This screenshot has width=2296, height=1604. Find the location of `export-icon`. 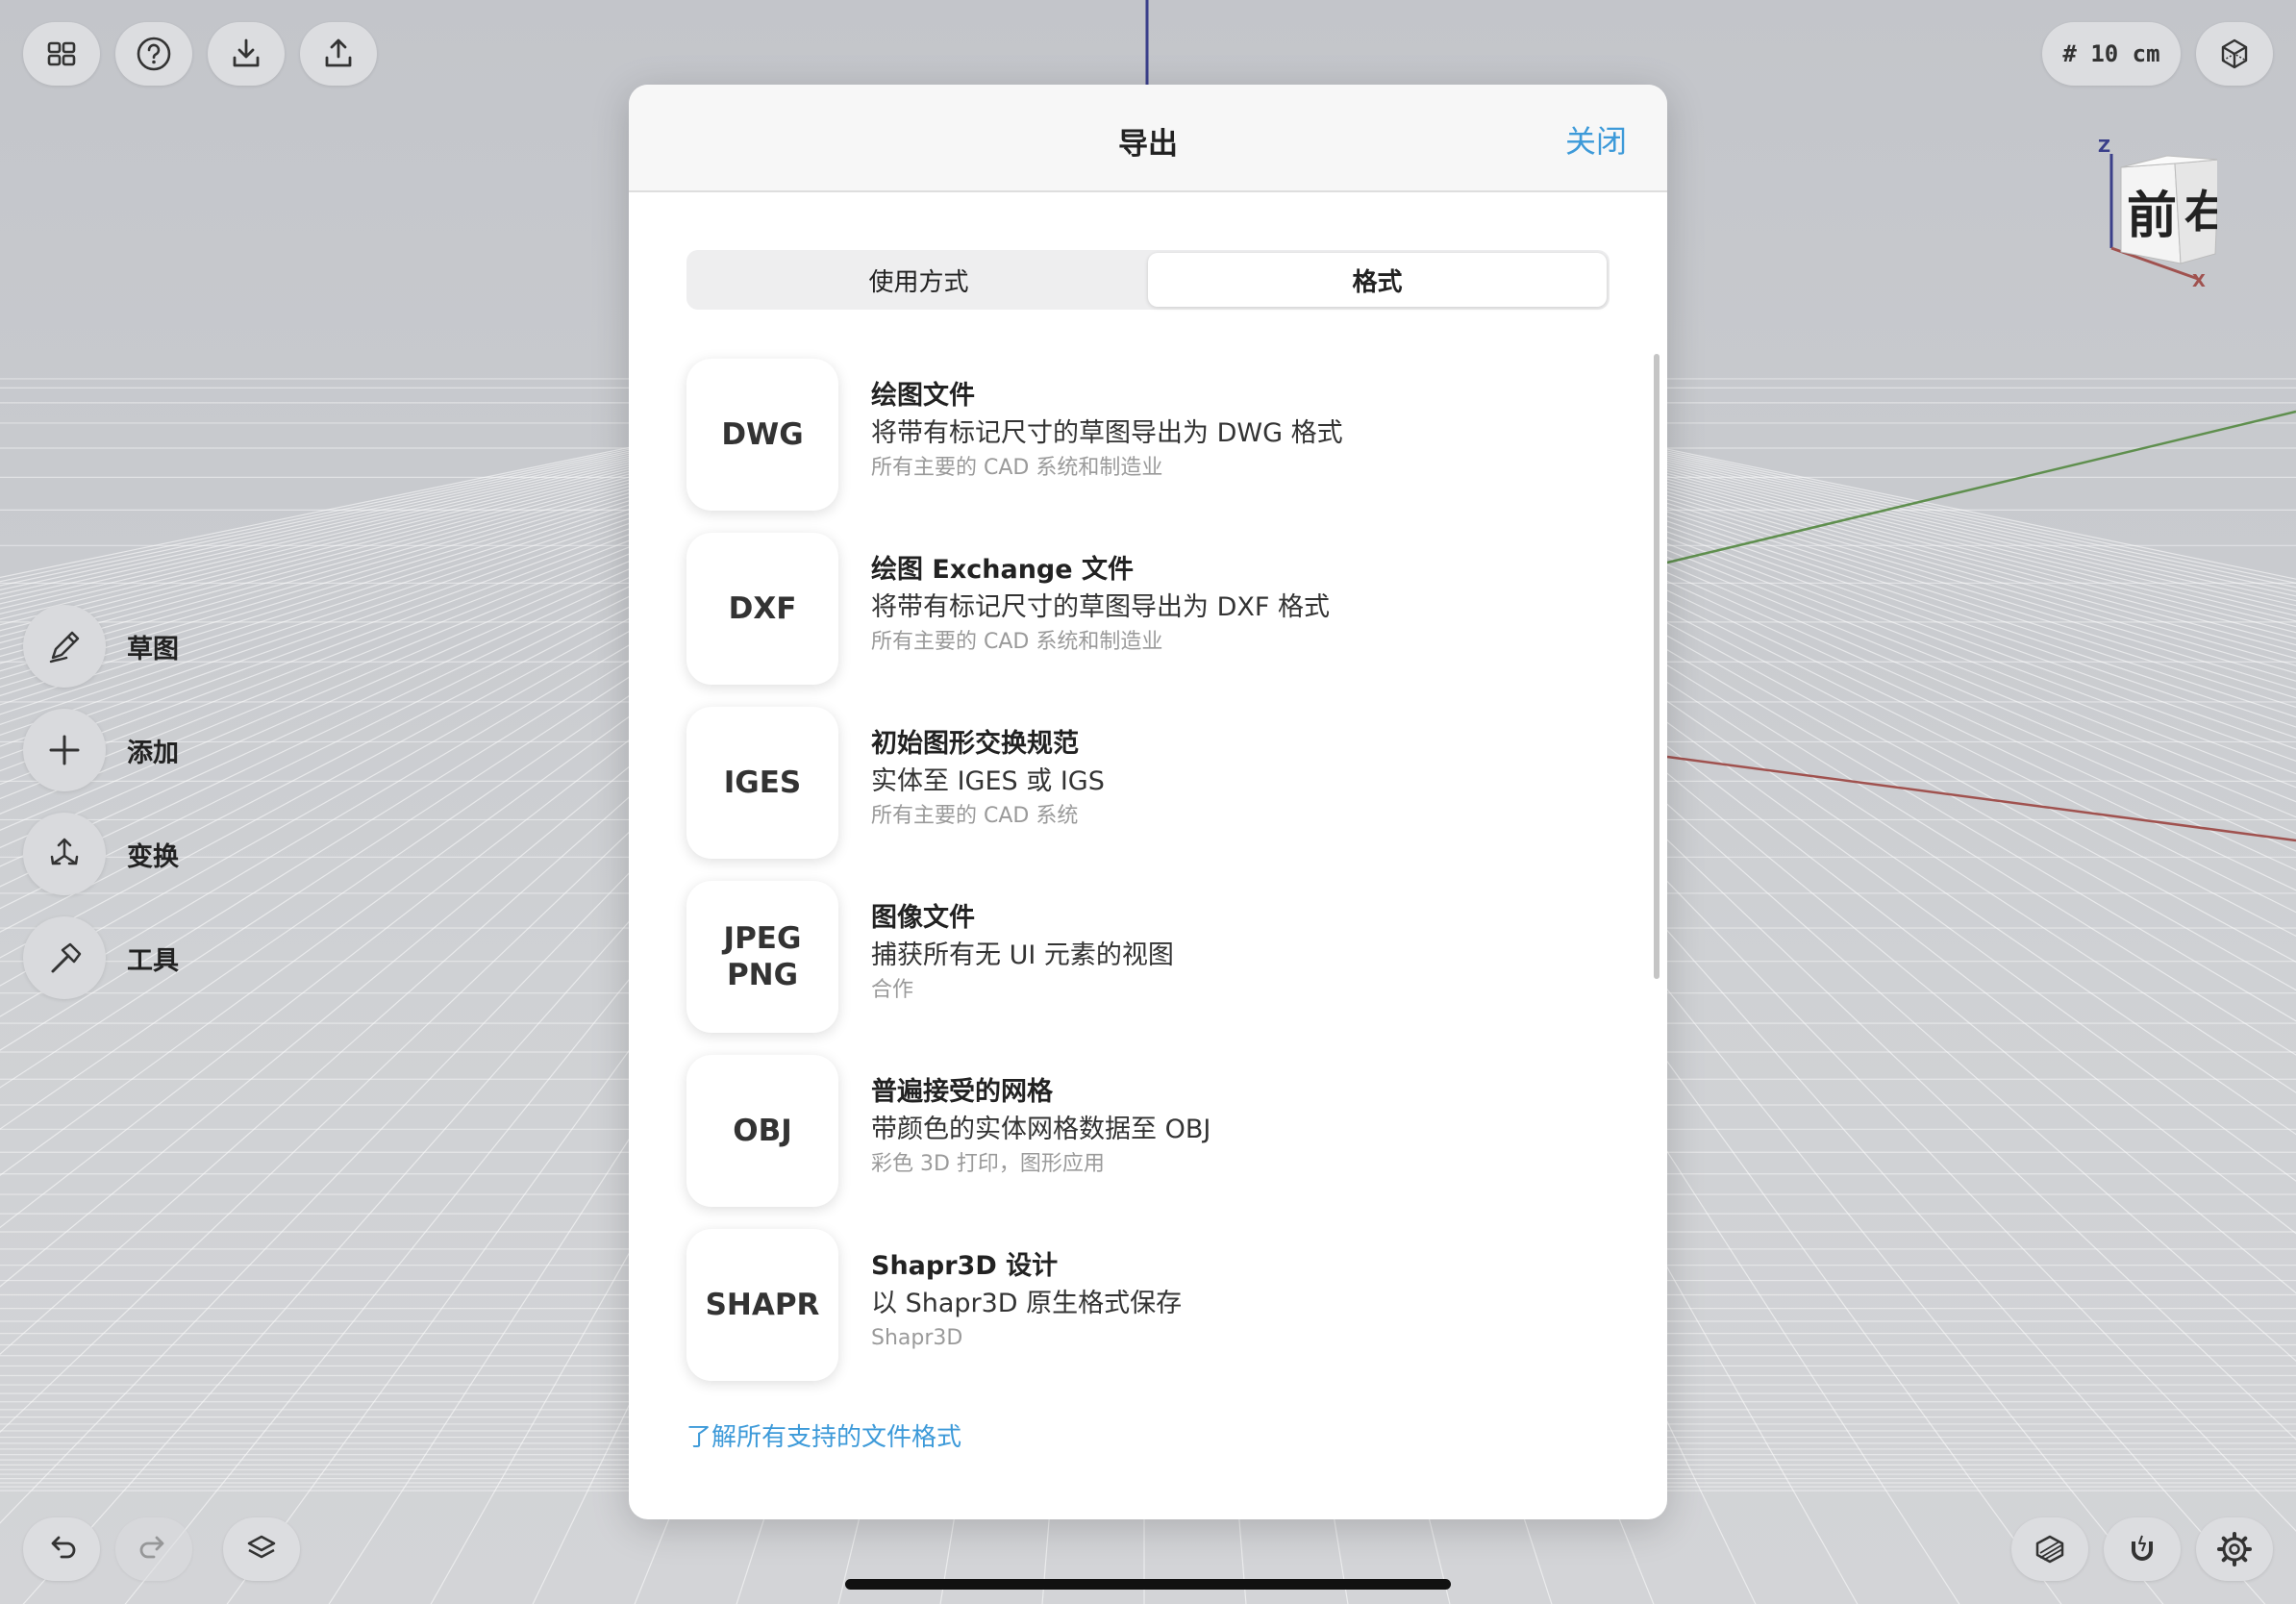

export-icon is located at coordinates (338, 52).